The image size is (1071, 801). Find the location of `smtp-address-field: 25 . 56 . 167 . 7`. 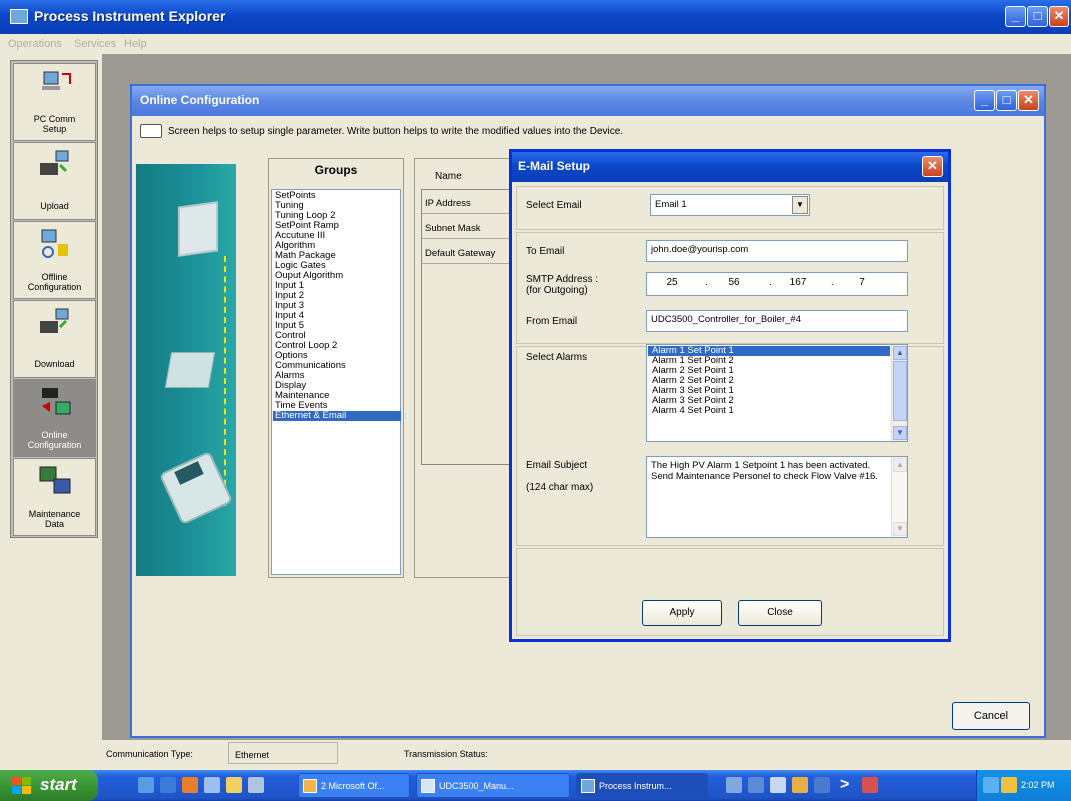

smtp-address-field: 25 . 56 . 167 . 7 is located at coordinates (777, 284).